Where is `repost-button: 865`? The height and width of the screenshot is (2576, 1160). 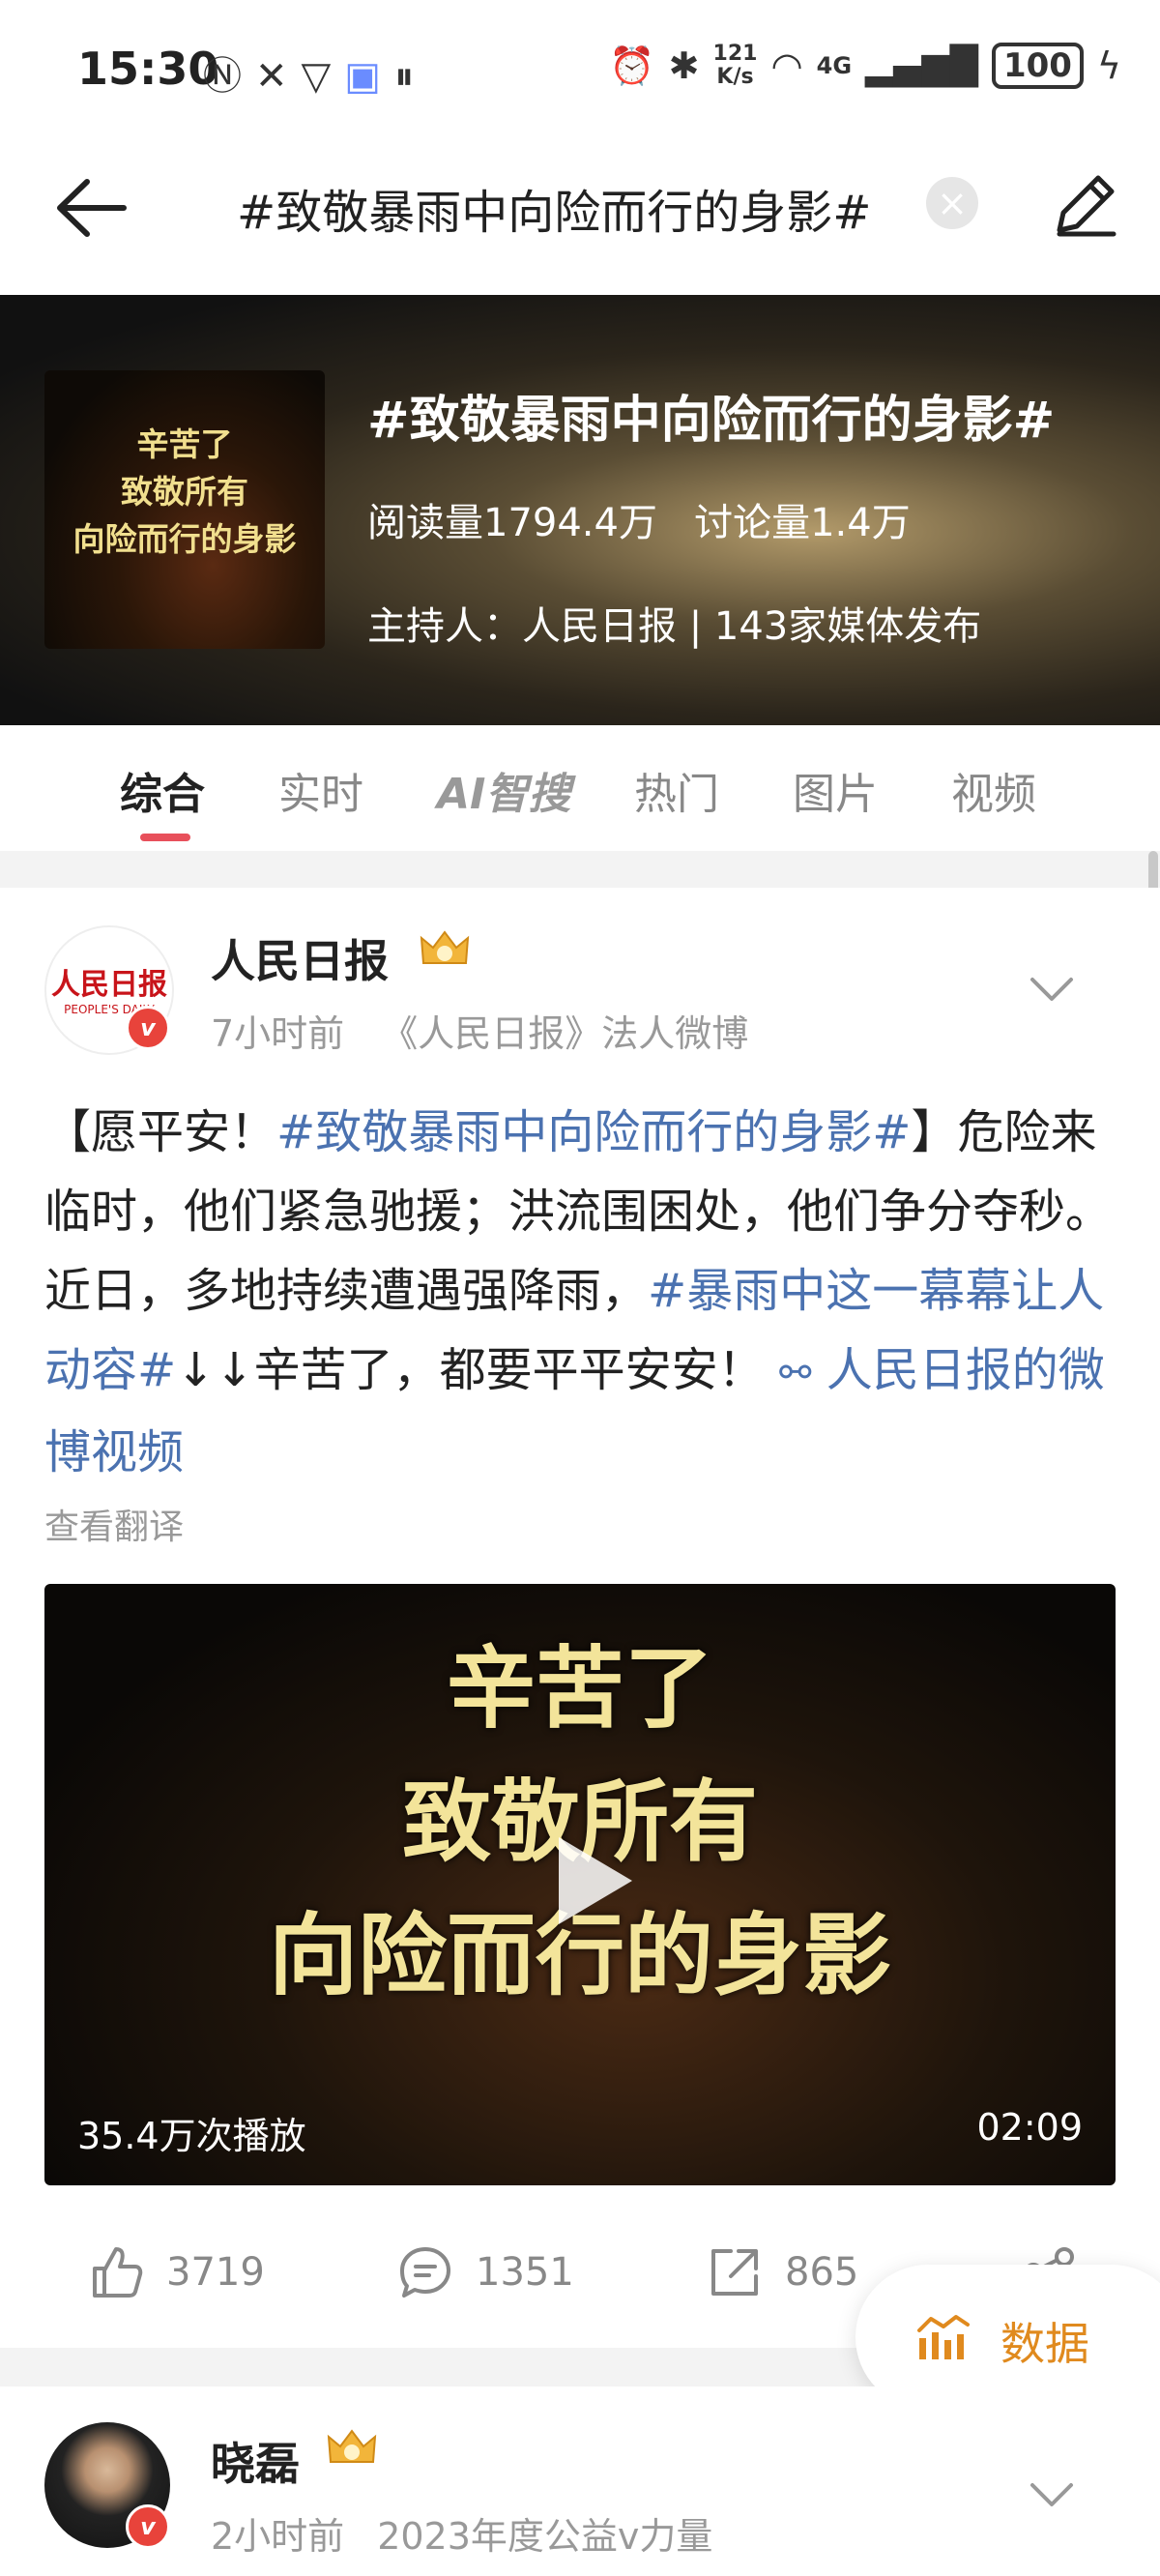 repost-button: 865 is located at coordinates (782, 2272).